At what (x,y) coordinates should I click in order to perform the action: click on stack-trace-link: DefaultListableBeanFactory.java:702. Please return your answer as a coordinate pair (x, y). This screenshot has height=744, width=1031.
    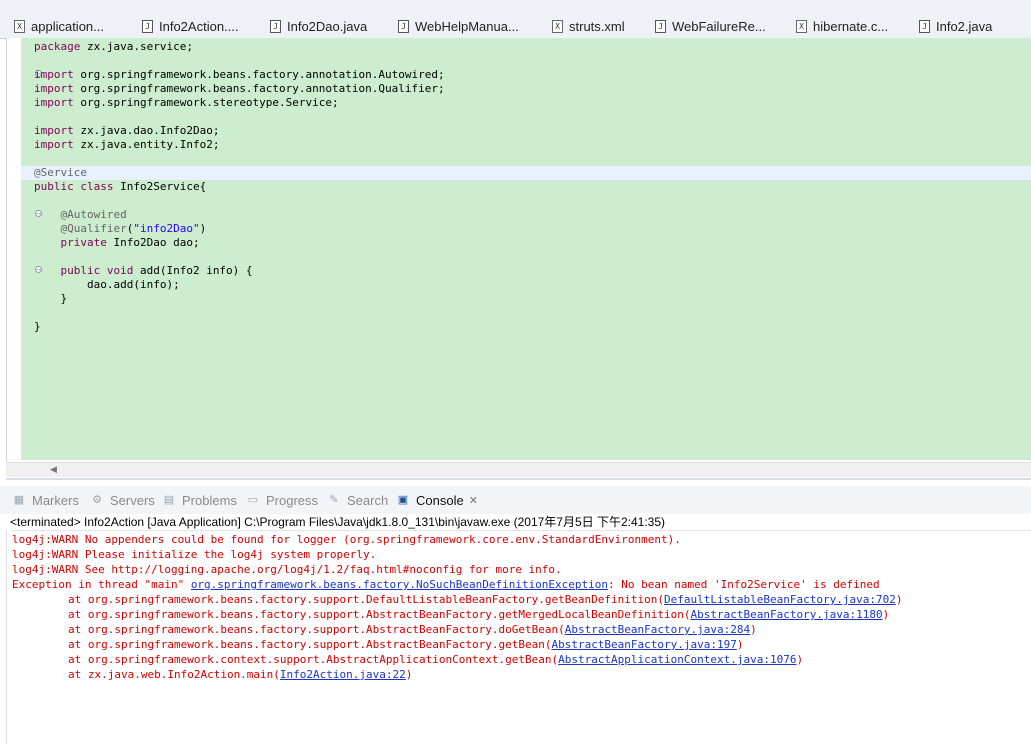
    Looking at the image, I should click on (780, 599).